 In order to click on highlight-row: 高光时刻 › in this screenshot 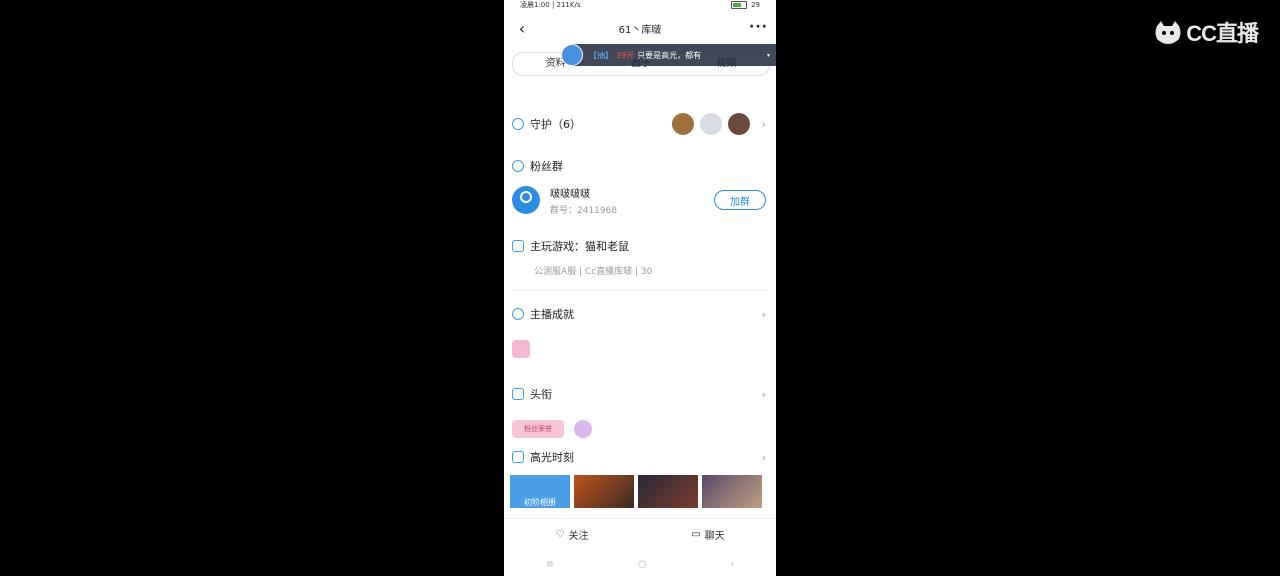, I will do `click(640, 457)`.